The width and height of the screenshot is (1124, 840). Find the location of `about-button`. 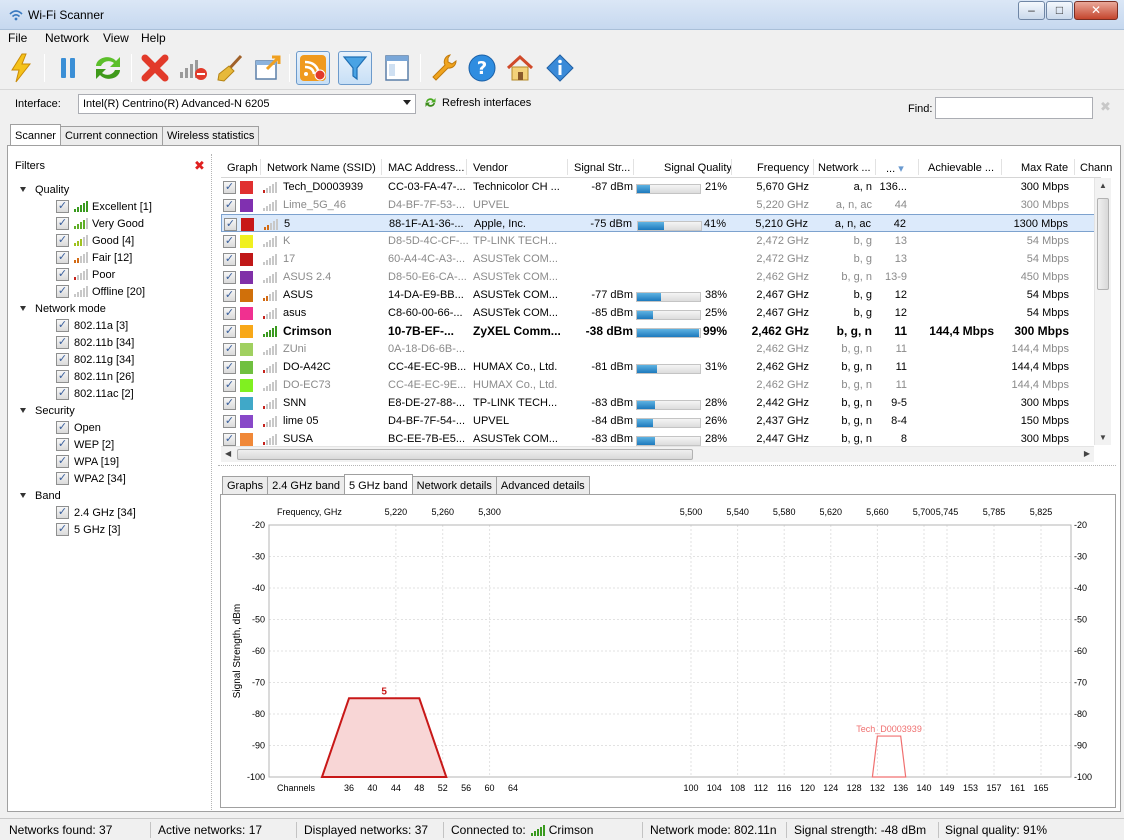

about-button is located at coordinates (560, 68).